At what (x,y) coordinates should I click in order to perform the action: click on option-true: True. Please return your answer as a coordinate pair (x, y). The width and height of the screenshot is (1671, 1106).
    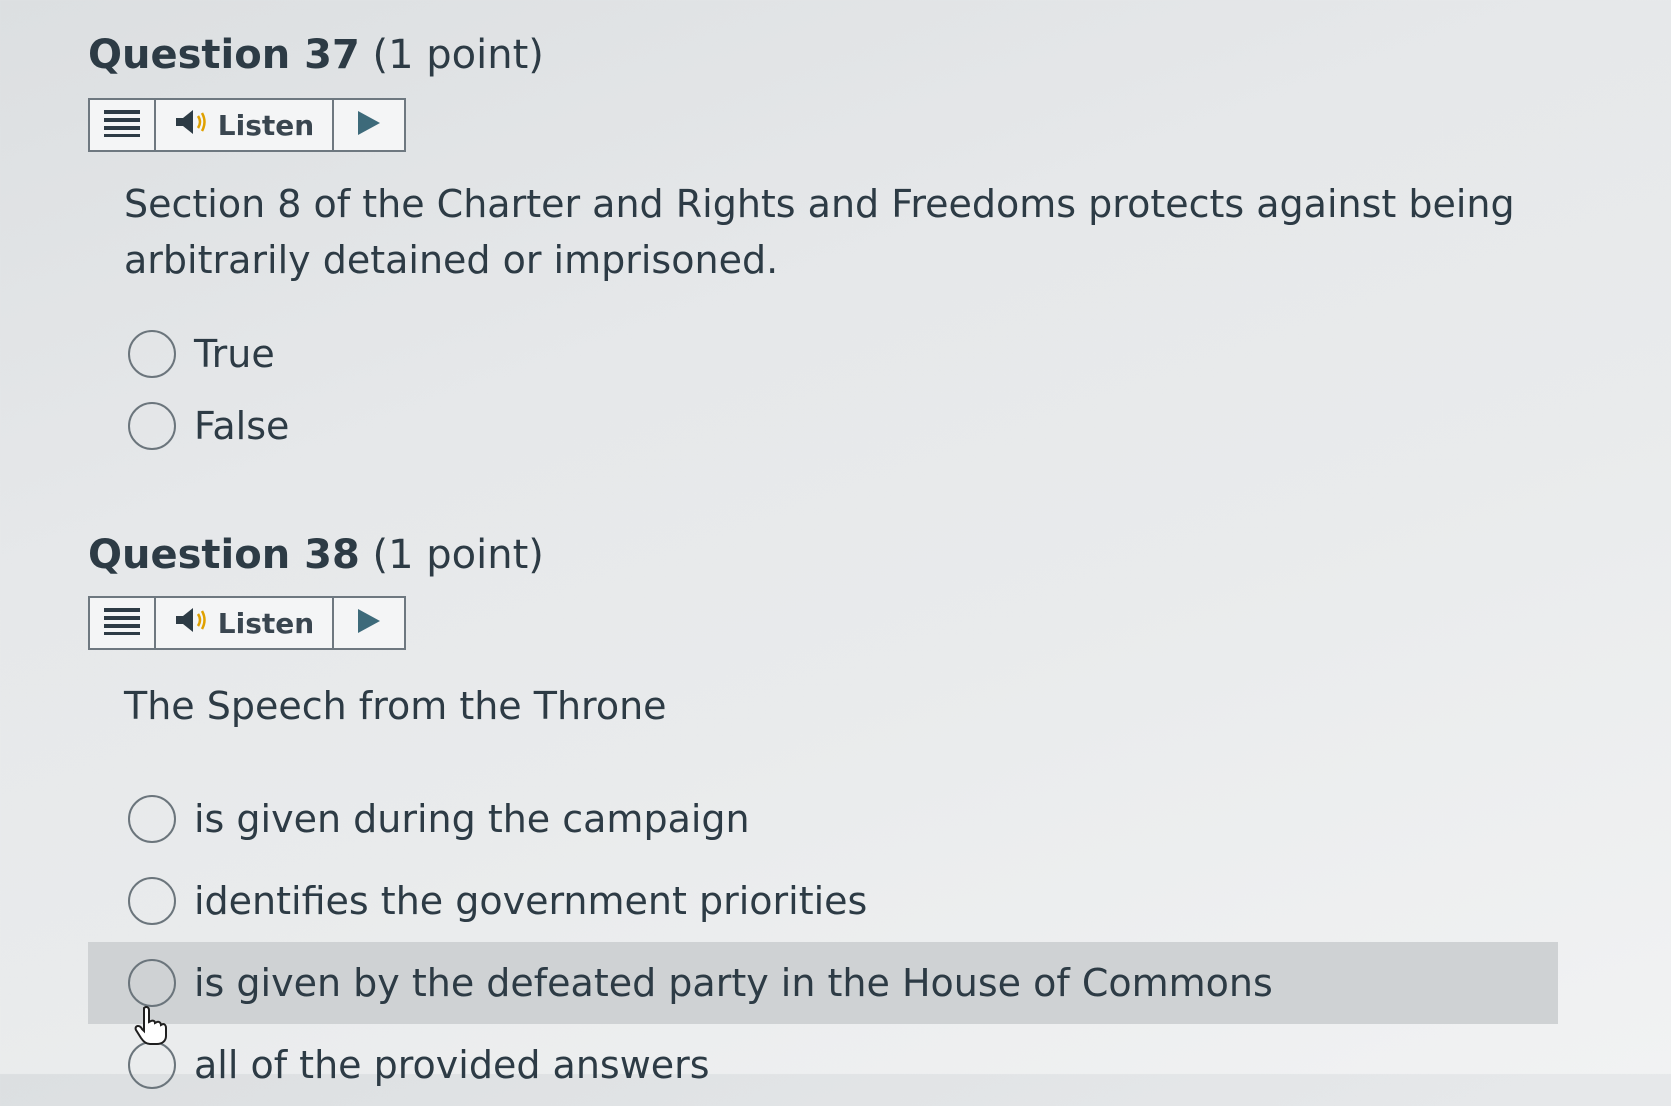
    Looking at the image, I should click on (878, 354).